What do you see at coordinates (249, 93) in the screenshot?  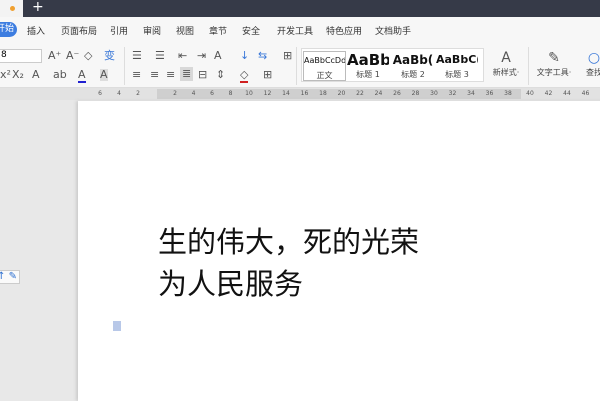 I see `ruler-tick-label: 10` at bounding box center [249, 93].